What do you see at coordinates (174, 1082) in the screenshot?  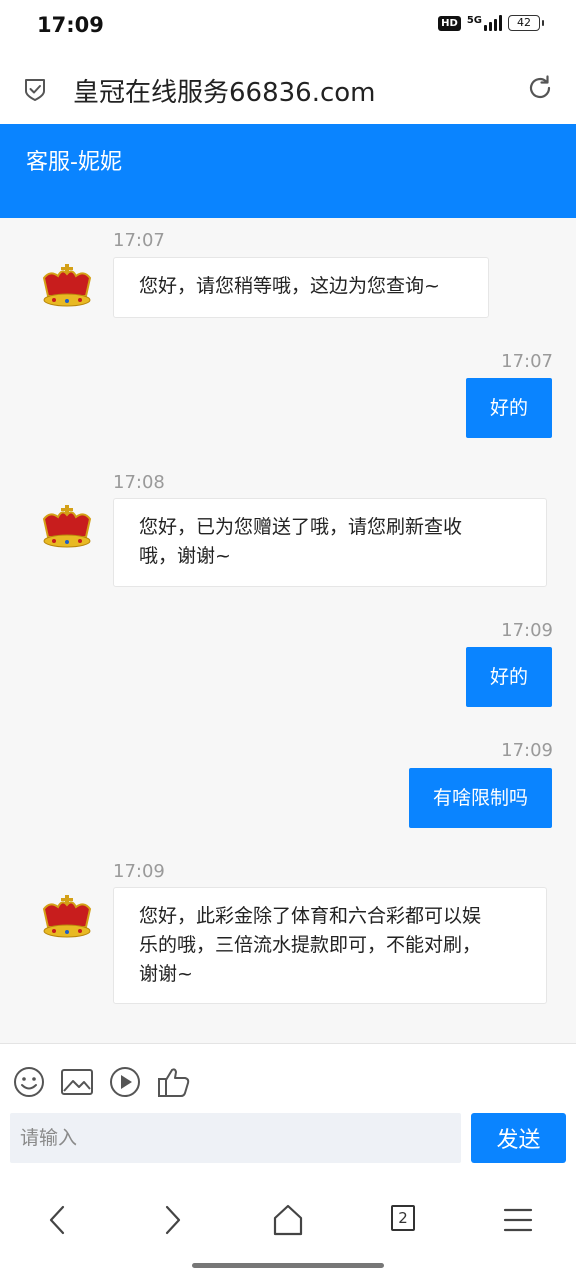 I see `thumbs-up-icon` at bounding box center [174, 1082].